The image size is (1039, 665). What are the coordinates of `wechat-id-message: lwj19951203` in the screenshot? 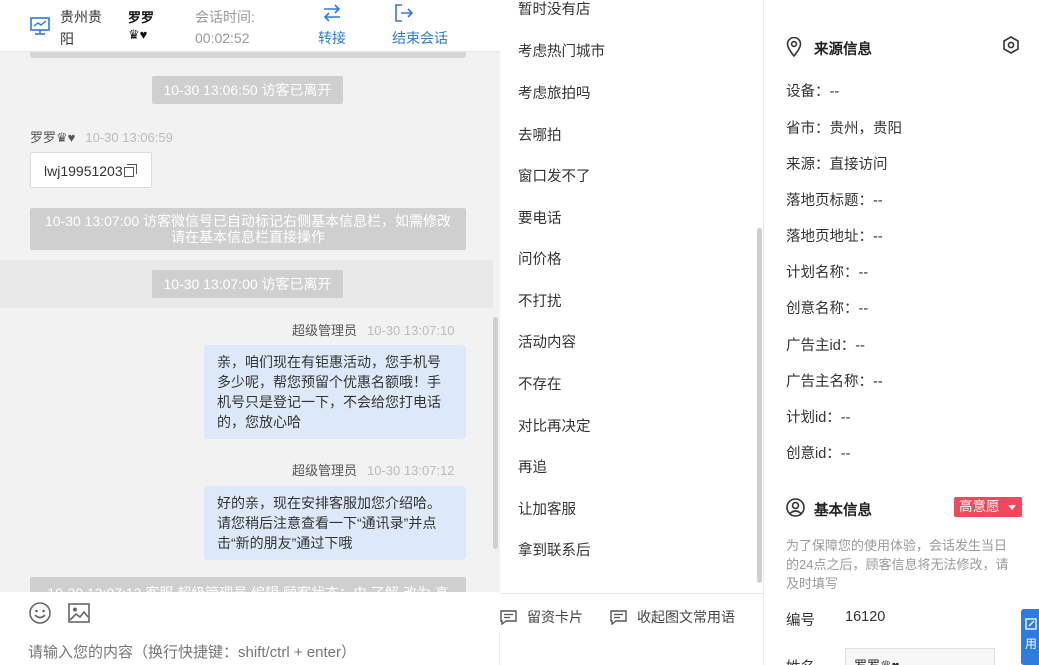 It's located at (91, 170).